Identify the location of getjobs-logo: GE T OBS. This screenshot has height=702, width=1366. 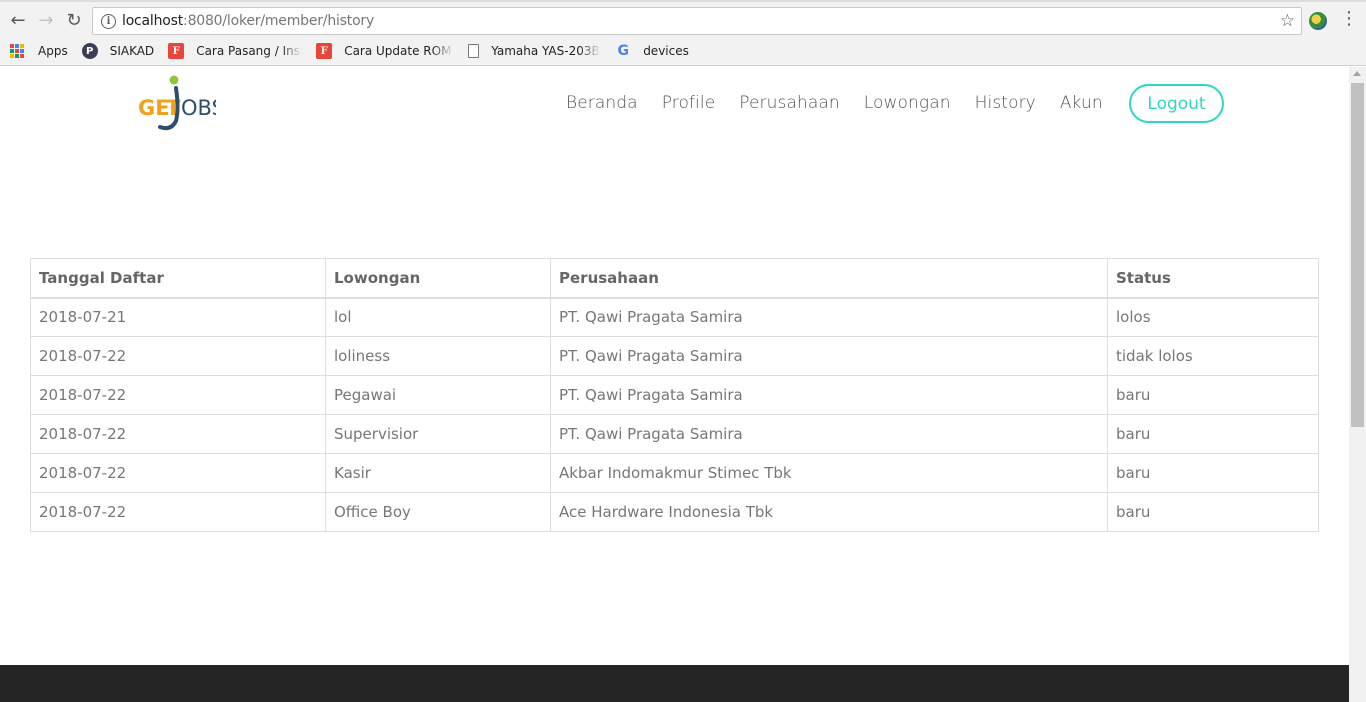
(180, 103).